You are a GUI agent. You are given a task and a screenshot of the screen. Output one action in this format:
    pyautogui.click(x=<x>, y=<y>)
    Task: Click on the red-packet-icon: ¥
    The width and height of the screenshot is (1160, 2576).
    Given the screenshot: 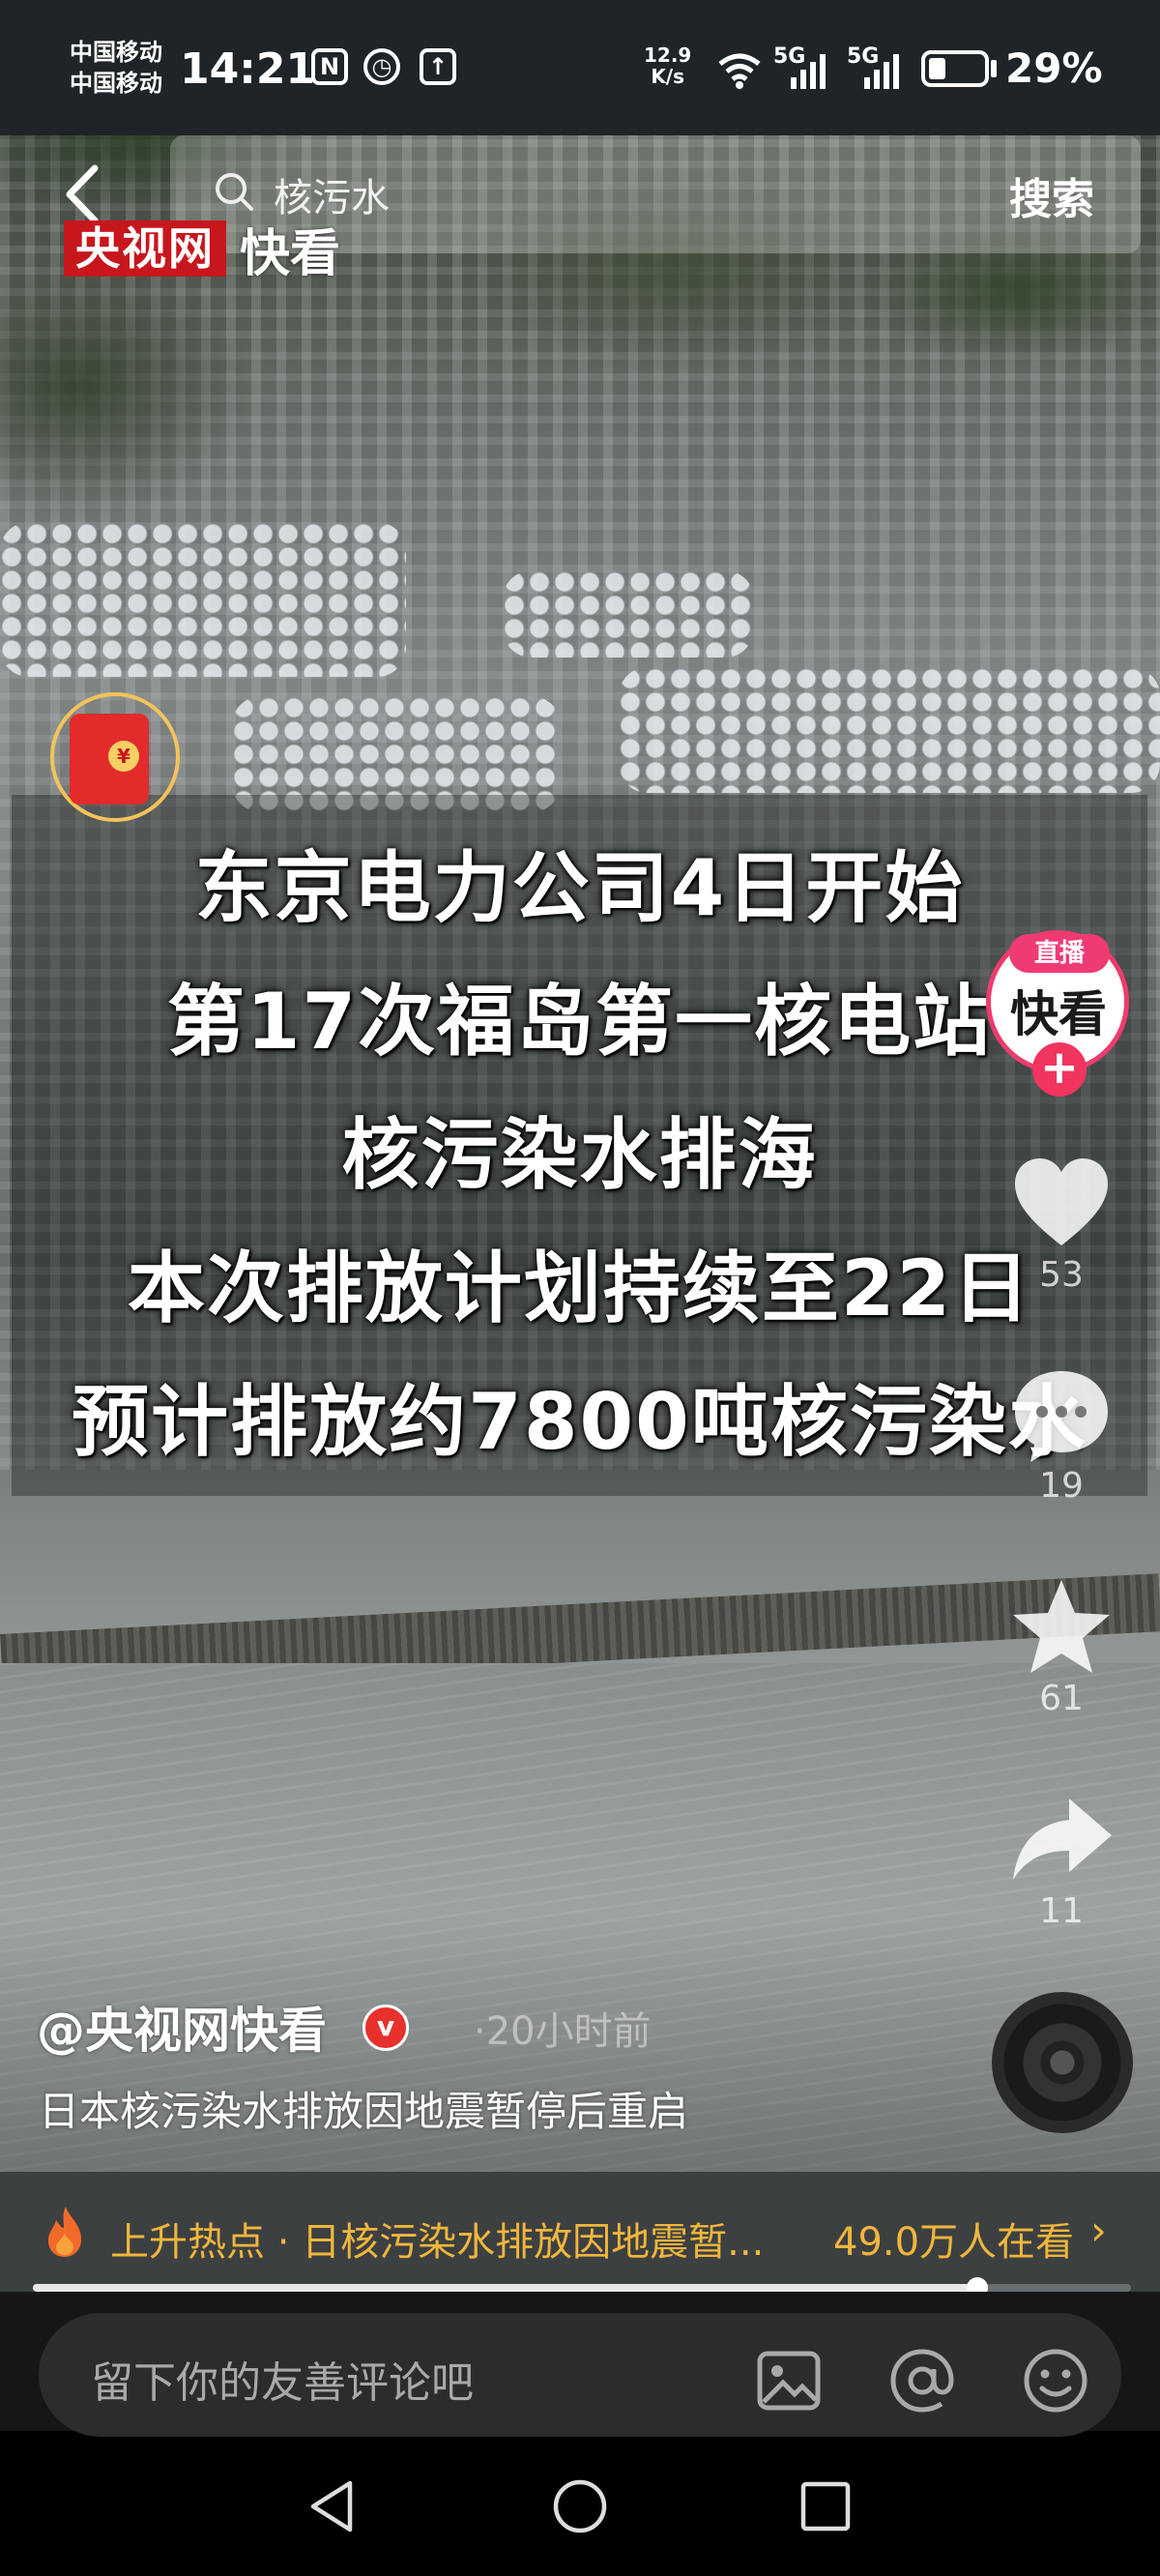 What is the action you would take?
    pyautogui.click(x=109, y=759)
    